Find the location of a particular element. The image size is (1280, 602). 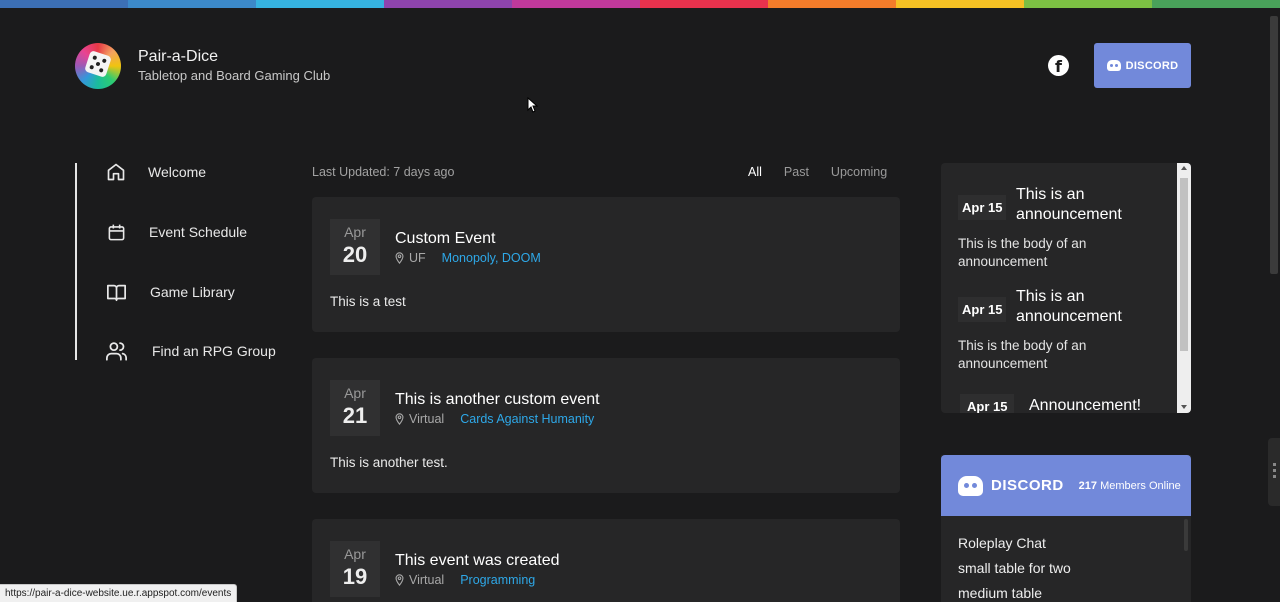

channel-item: medium table is located at coordinates (1014, 591).